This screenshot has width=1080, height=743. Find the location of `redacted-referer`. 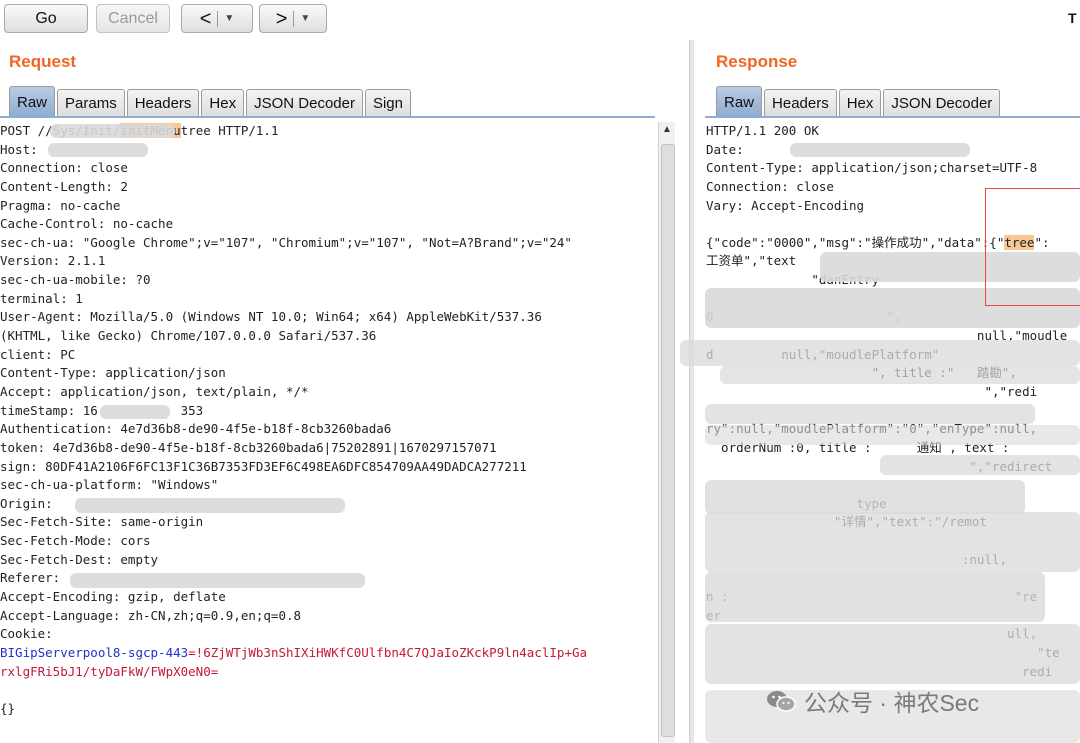

redacted-referer is located at coordinates (217, 580).